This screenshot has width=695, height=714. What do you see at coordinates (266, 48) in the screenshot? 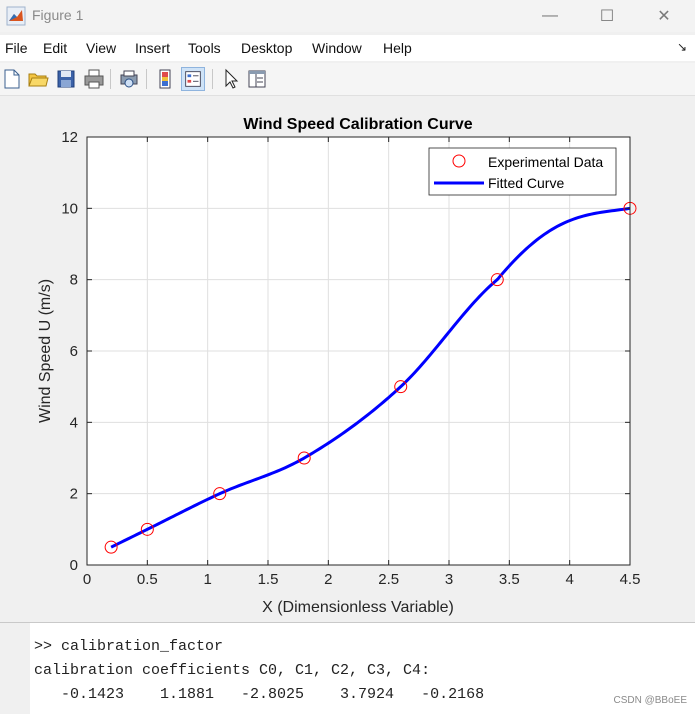
I see `menu-desktop: Desktop` at bounding box center [266, 48].